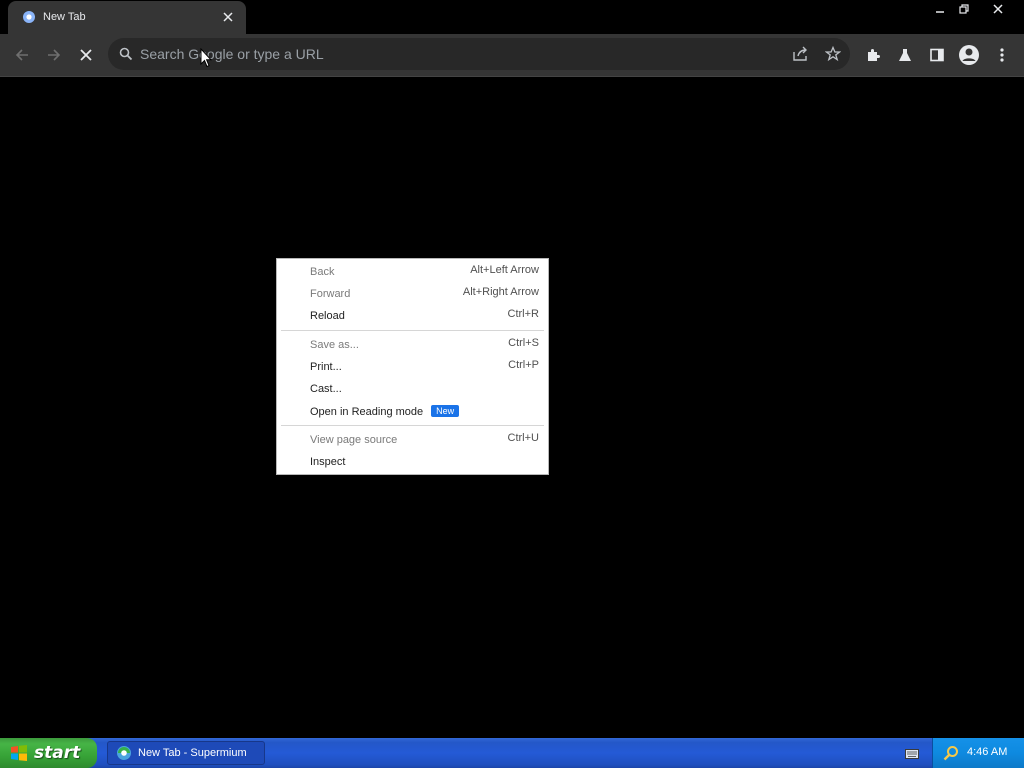 The width and height of the screenshot is (1024, 768). What do you see at coordinates (523, 343) in the screenshot?
I see `menu-item-shortcut: Ctrl+S` at bounding box center [523, 343].